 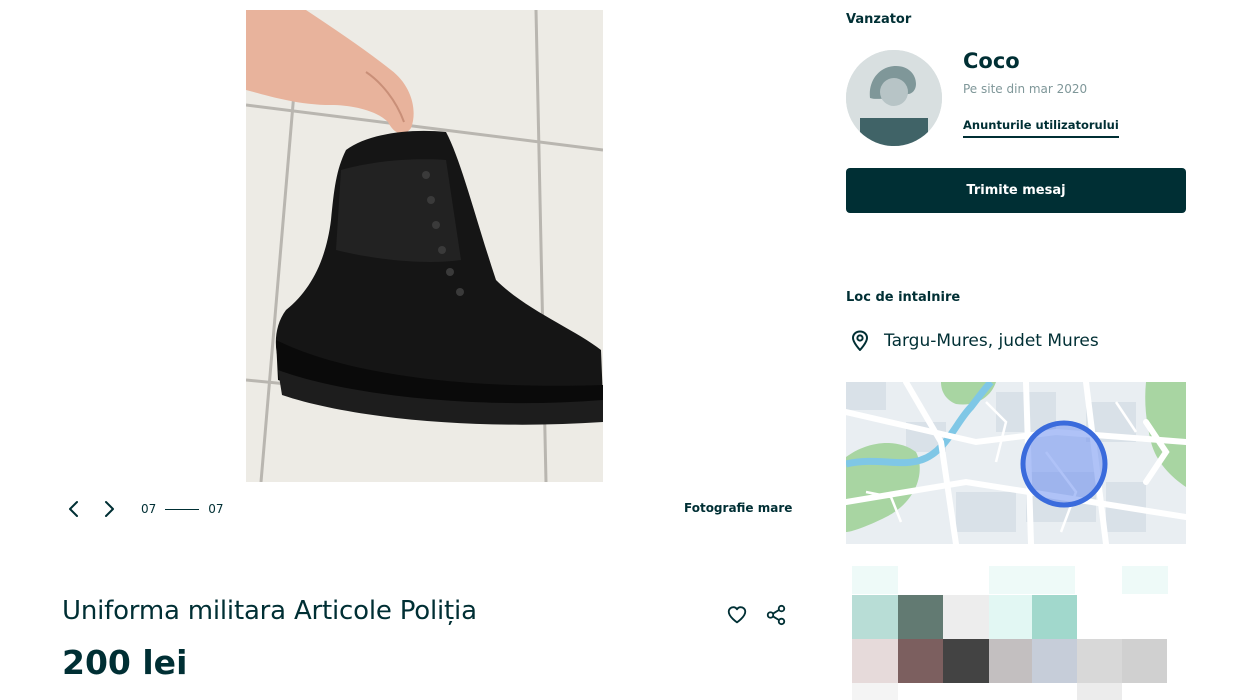 I want to click on location-row: Targu-Mures, judet Mures, so click(x=974, y=341).